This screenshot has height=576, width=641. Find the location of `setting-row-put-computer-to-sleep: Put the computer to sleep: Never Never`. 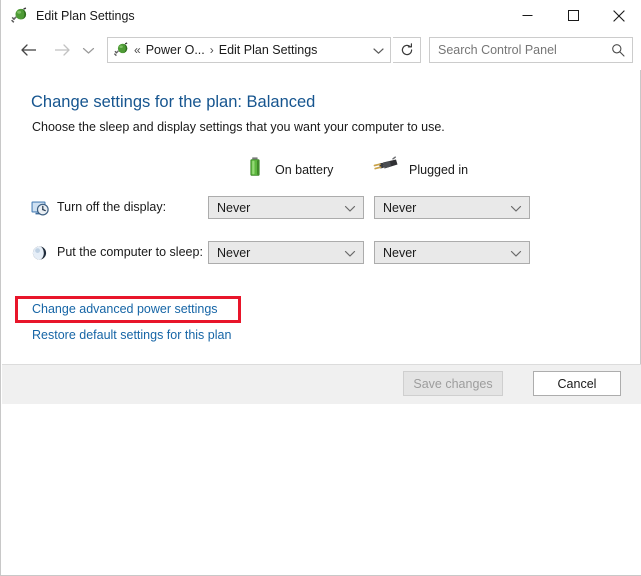

setting-row-put-computer-to-sleep: Put the computer to sleep: Never Never is located at coordinates (320, 253).